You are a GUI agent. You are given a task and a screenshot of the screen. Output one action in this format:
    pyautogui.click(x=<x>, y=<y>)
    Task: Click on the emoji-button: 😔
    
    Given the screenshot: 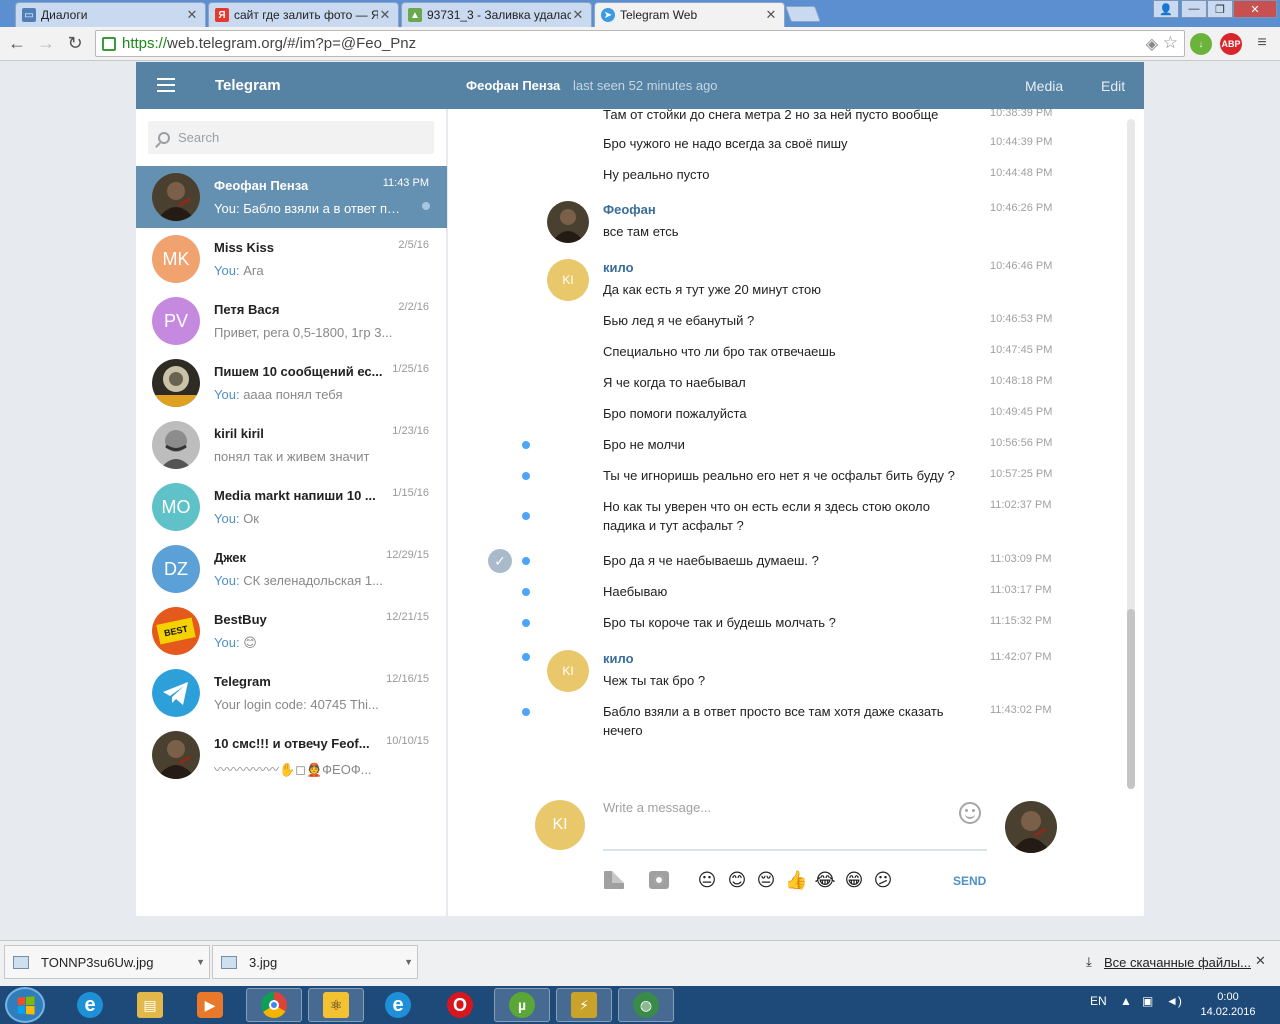 What is the action you would take?
    pyautogui.click(x=766, y=880)
    